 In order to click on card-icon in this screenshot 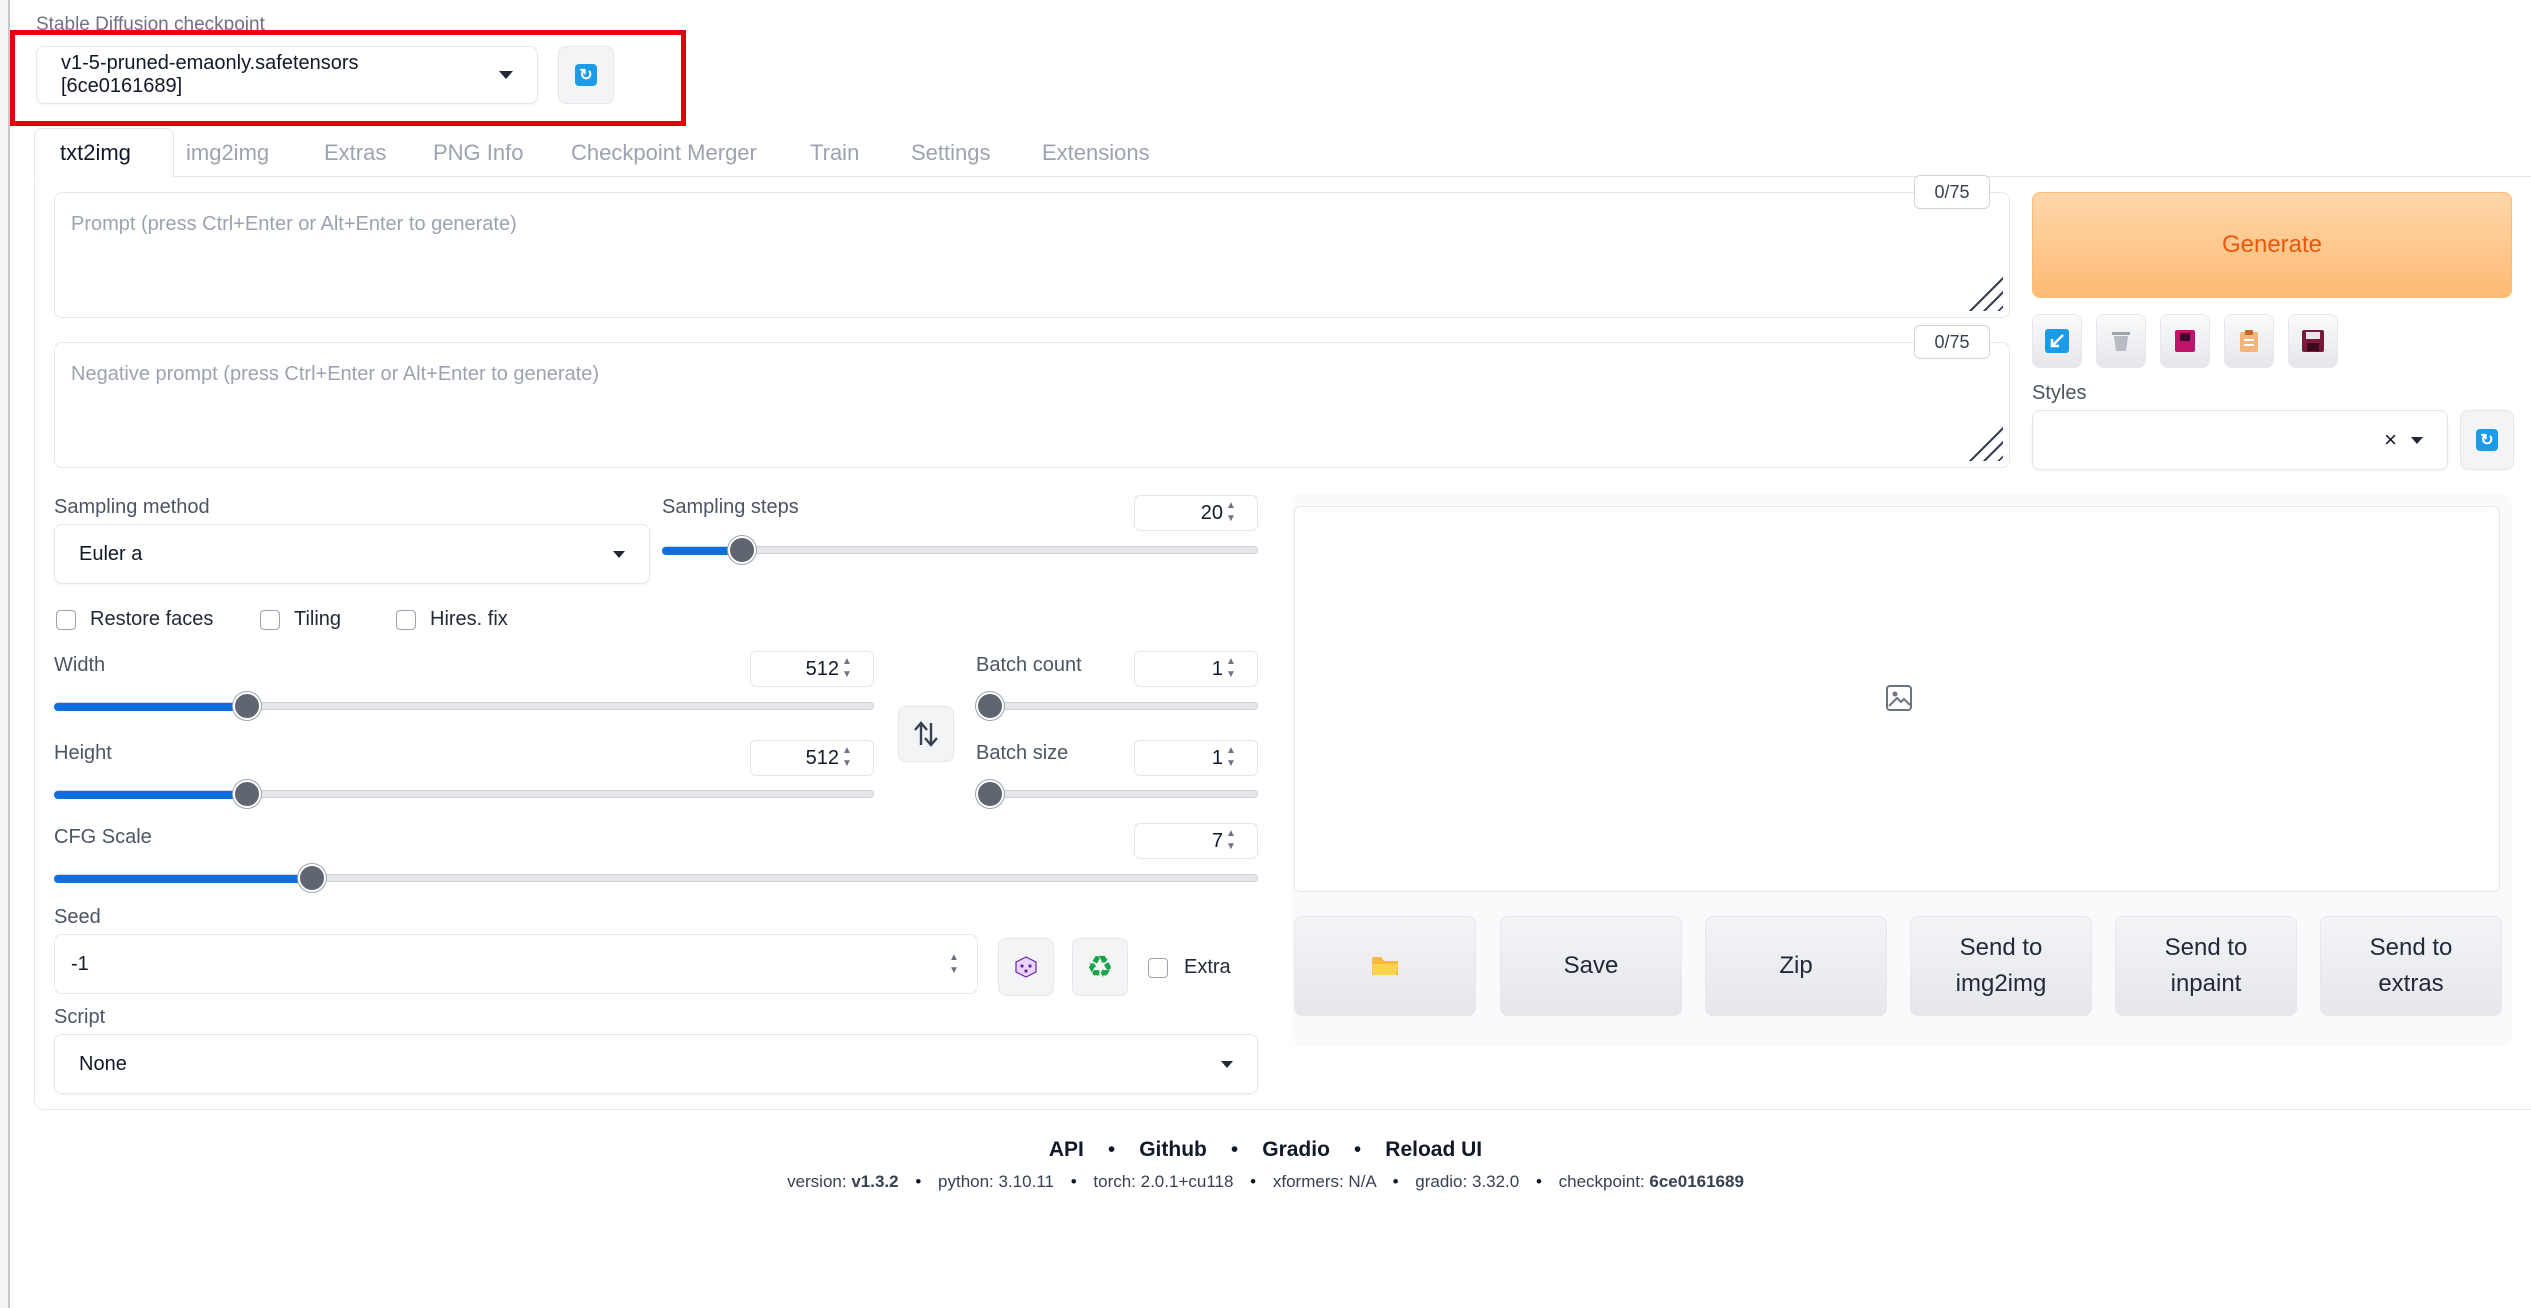, I will do `click(2185, 341)`.